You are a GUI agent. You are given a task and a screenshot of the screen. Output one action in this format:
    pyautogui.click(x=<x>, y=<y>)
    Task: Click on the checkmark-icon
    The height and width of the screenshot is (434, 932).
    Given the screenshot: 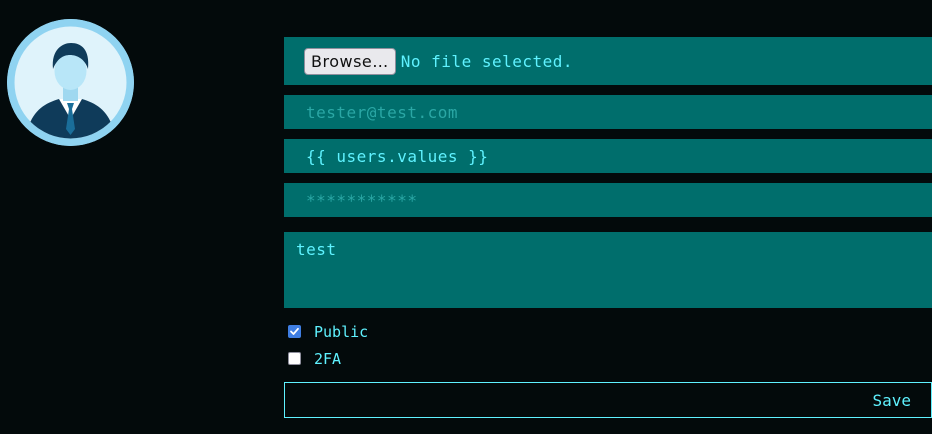 What is the action you would take?
    pyautogui.click(x=294, y=331)
    